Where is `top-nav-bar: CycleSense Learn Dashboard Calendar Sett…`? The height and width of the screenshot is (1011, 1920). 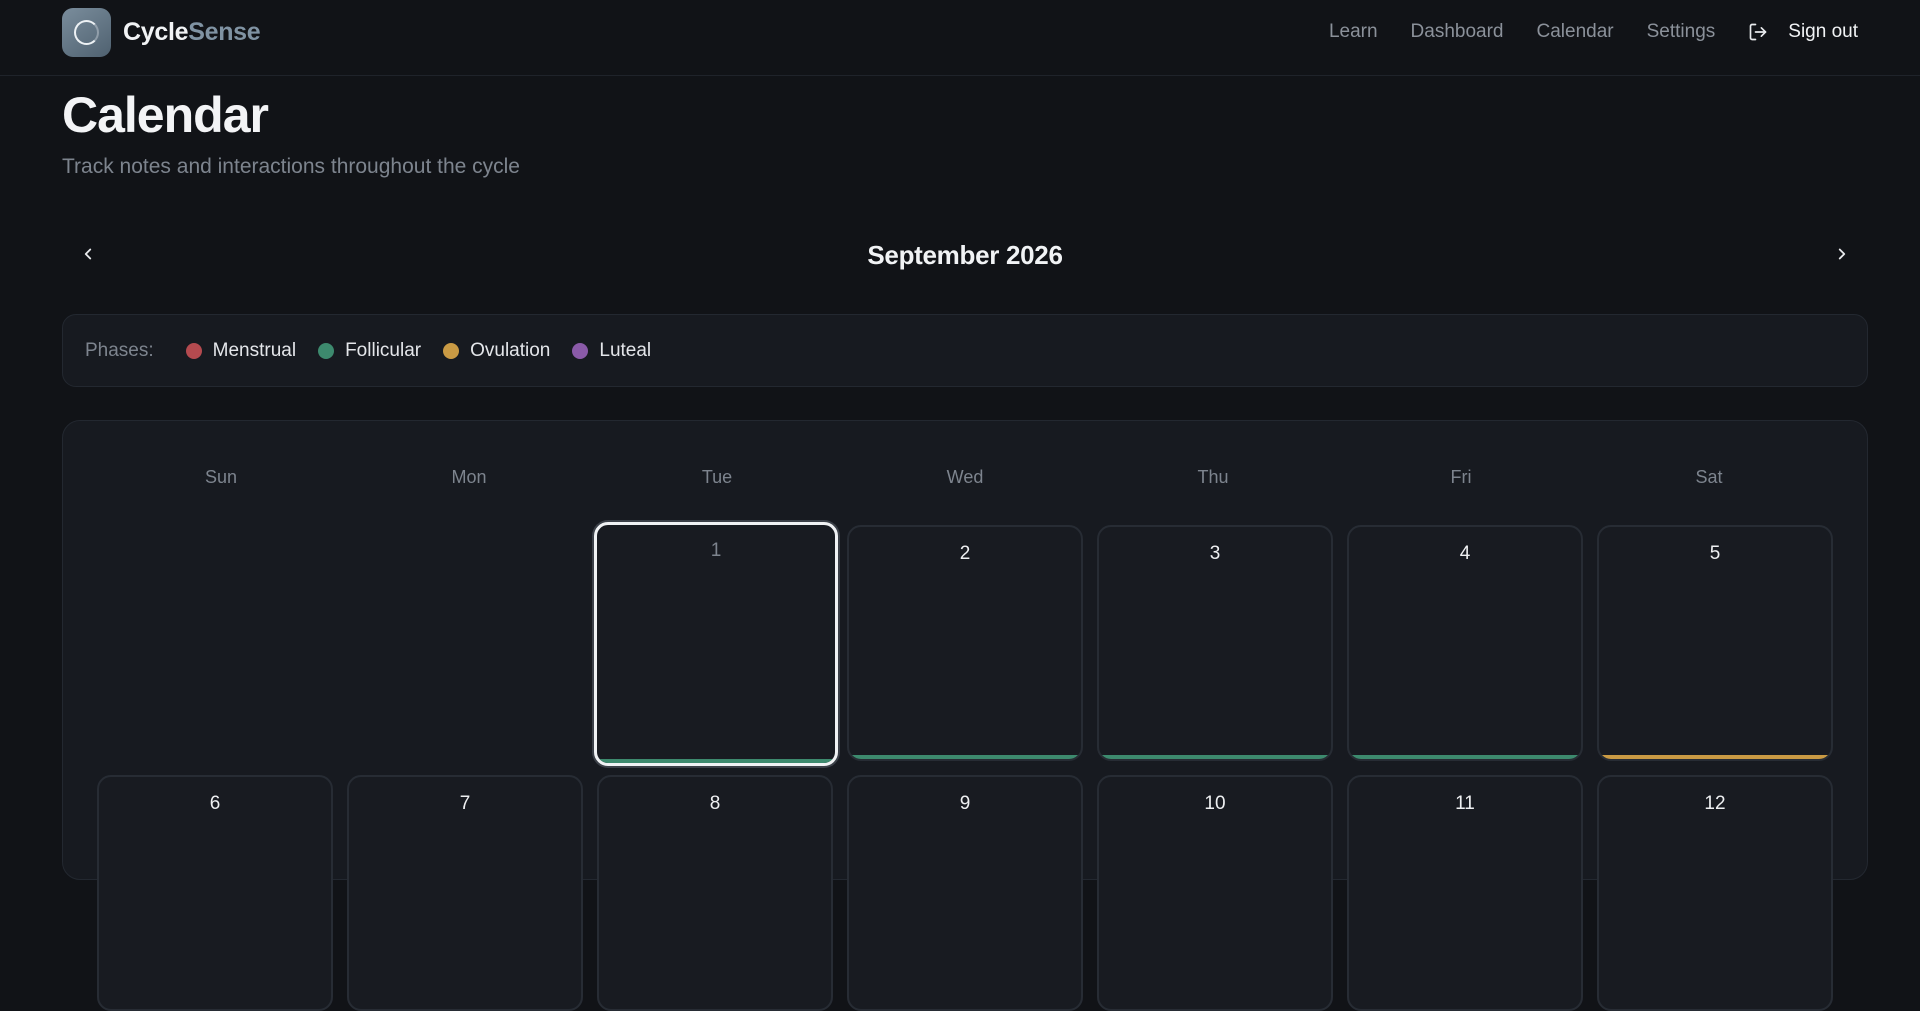
top-nav-bar: CycleSense Learn Dashboard Calendar Sett… is located at coordinates (960, 38).